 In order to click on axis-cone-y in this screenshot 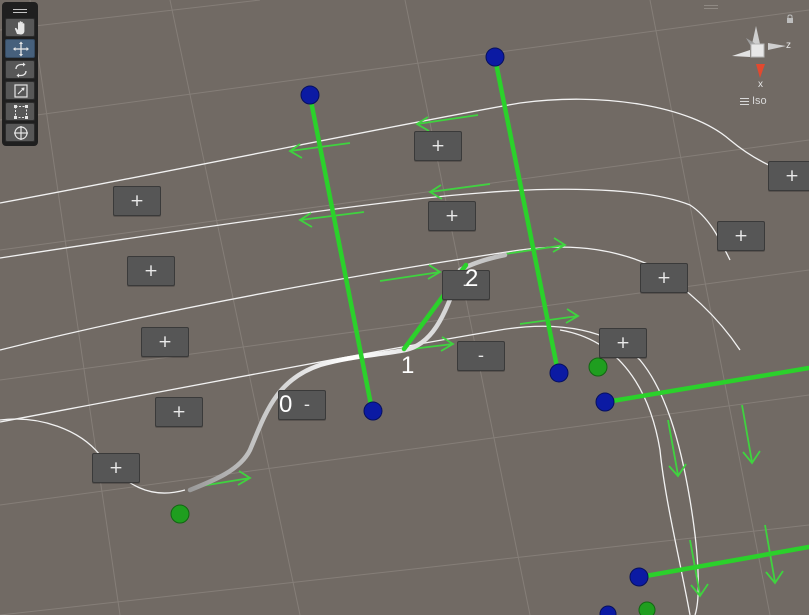, I will do `click(756, 35)`.